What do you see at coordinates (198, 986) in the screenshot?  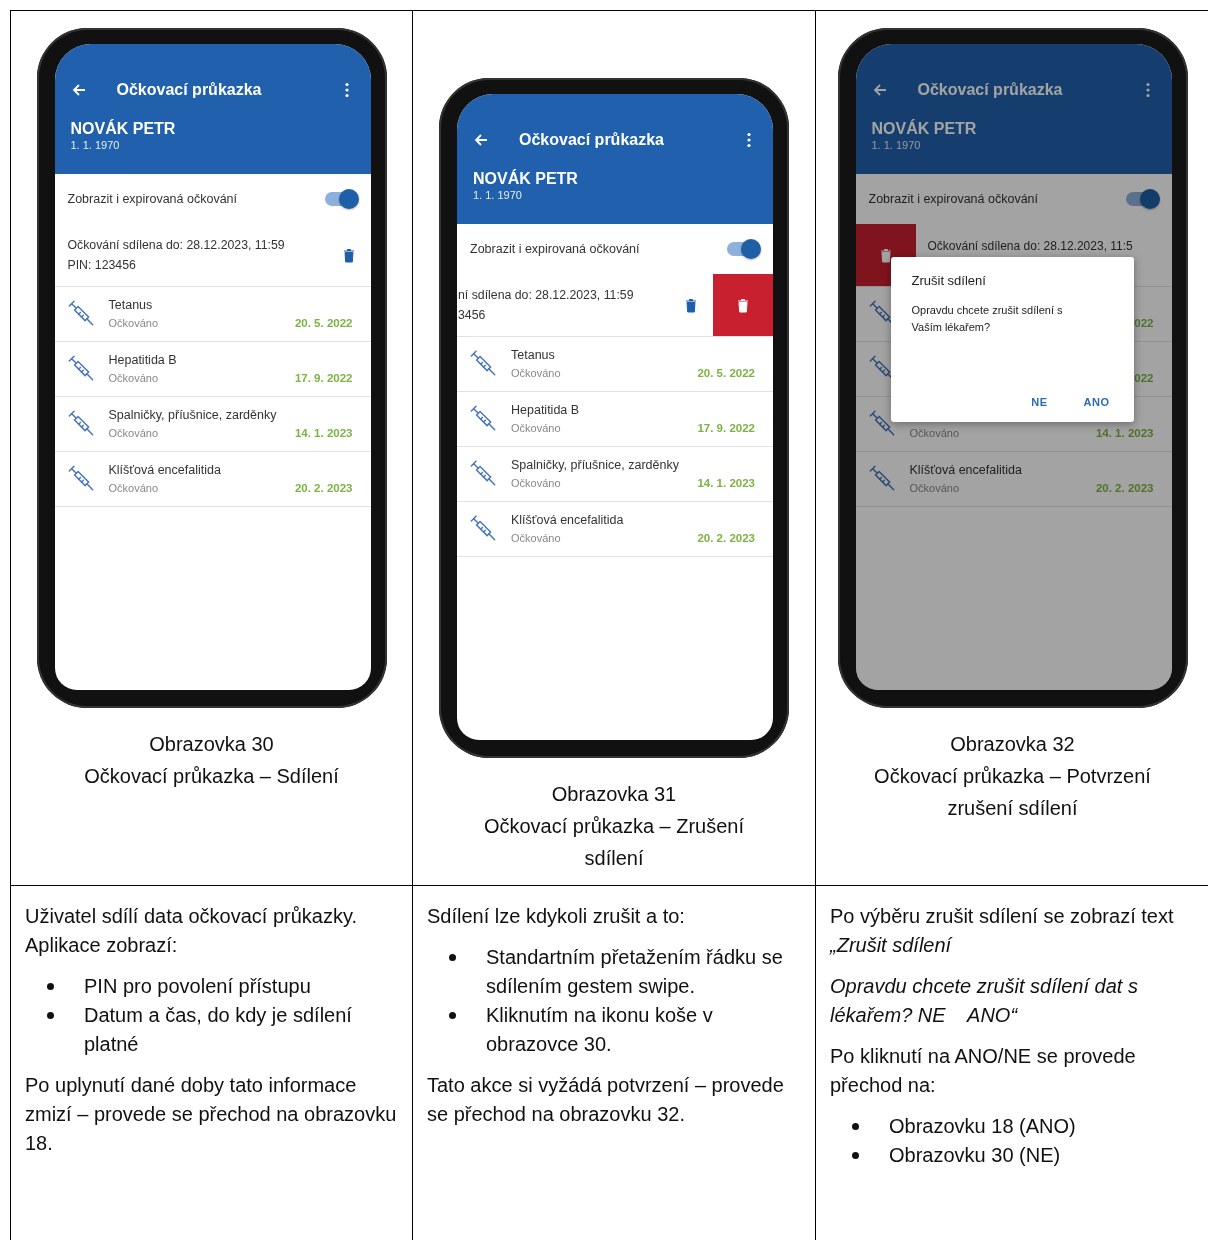 I see `bullet-item: PIN pro povolení přístupu` at bounding box center [198, 986].